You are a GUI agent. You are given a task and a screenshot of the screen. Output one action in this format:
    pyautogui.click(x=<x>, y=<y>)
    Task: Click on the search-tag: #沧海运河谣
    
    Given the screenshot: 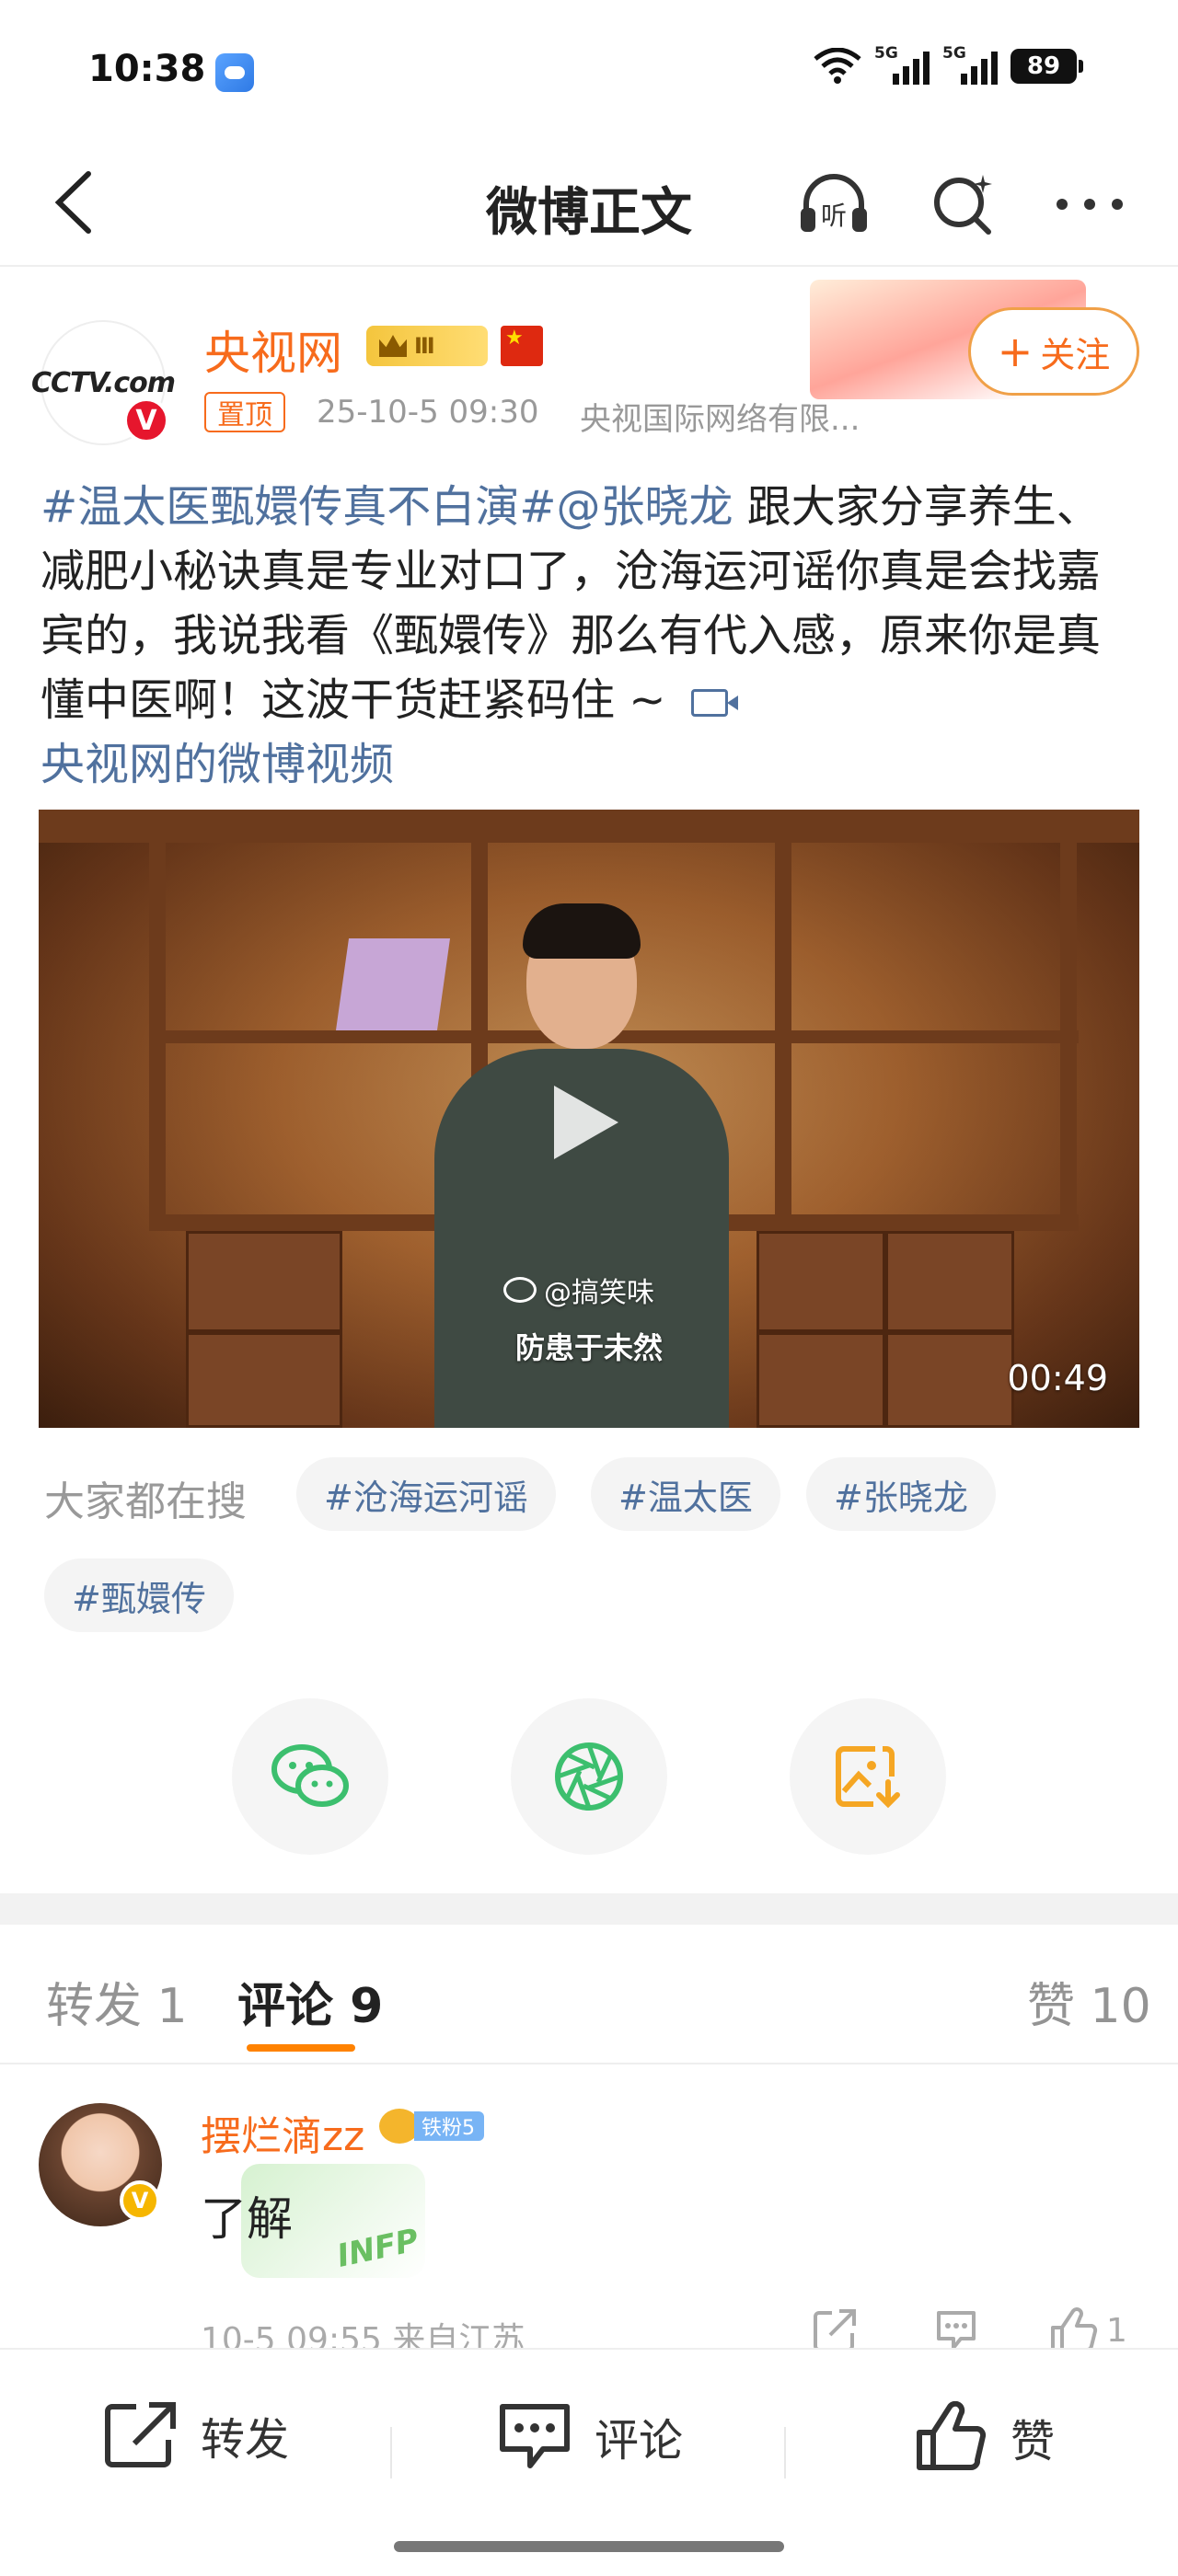 What is the action you would take?
    pyautogui.click(x=426, y=1494)
    